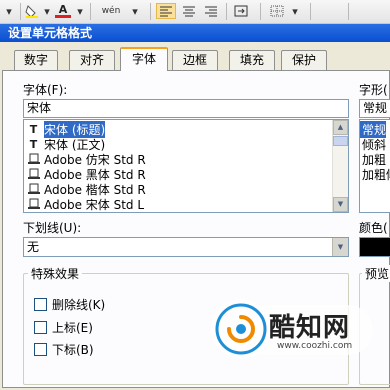 This screenshot has height=390, width=390. Describe the element at coordinates (64, 349) in the screenshot. I see `subscript-option: 下标(B)` at that location.